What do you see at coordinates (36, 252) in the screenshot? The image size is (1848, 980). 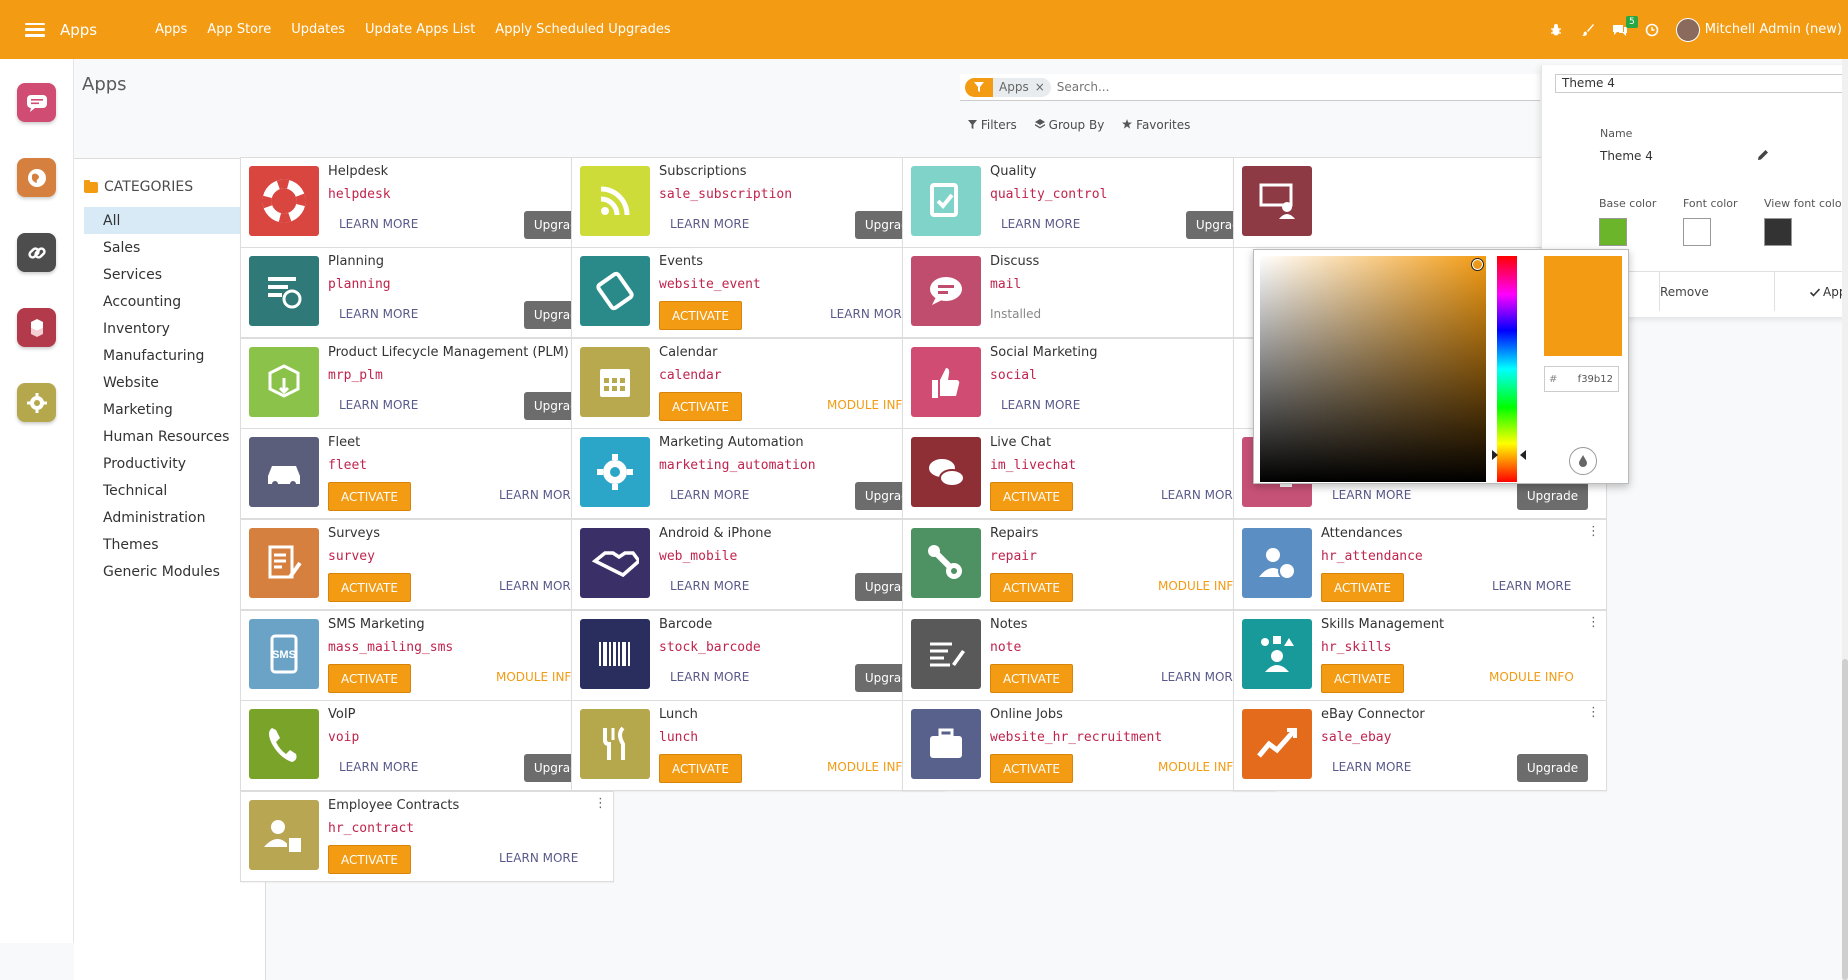 I see `link-rail-icon` at bounding box center [36, 252].